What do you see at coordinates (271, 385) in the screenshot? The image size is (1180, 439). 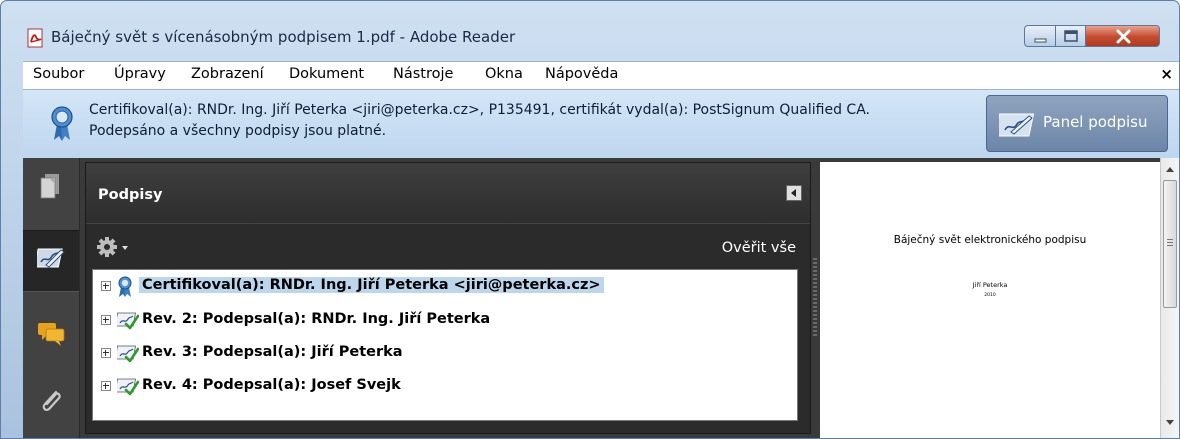 I see `signature-label: Rev. 4: Podepsal(a): Josef Svejk` at bounding box center [271, 385].